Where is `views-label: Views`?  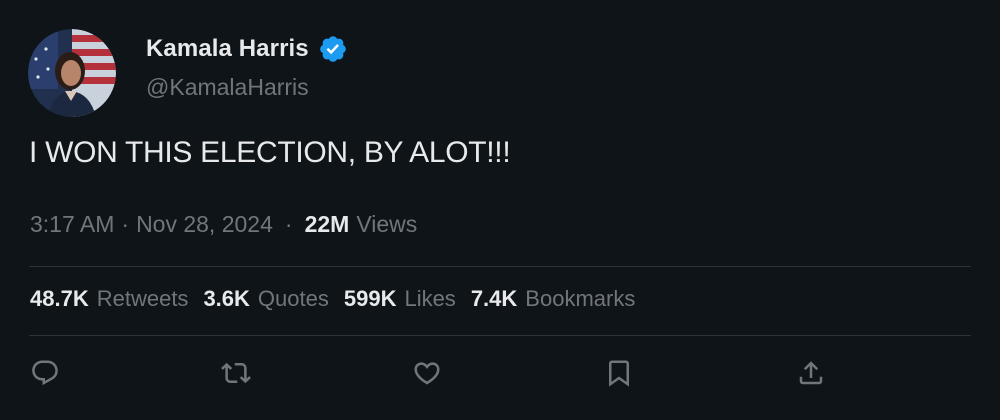 views-label: Views is located at coordinates (387, 224).